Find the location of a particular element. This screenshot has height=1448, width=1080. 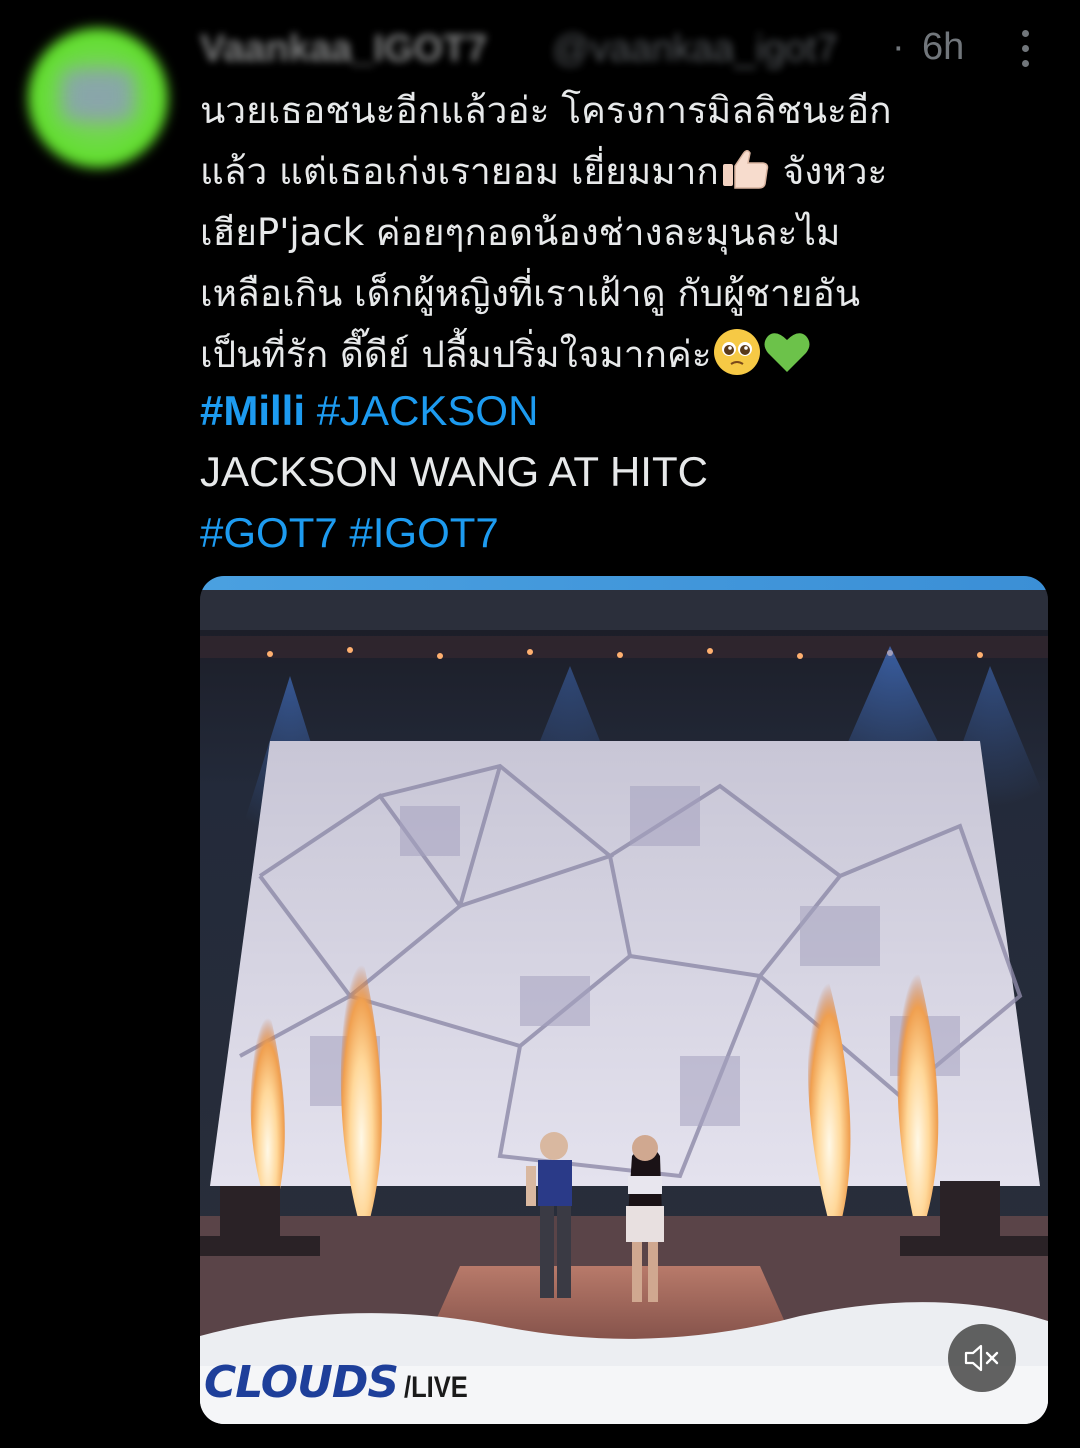

tweet-line: นวยเธอชนะอีกแล้วอ่ะ โครงการมิลลิชนะอีก is located at coordinates (546, 110).